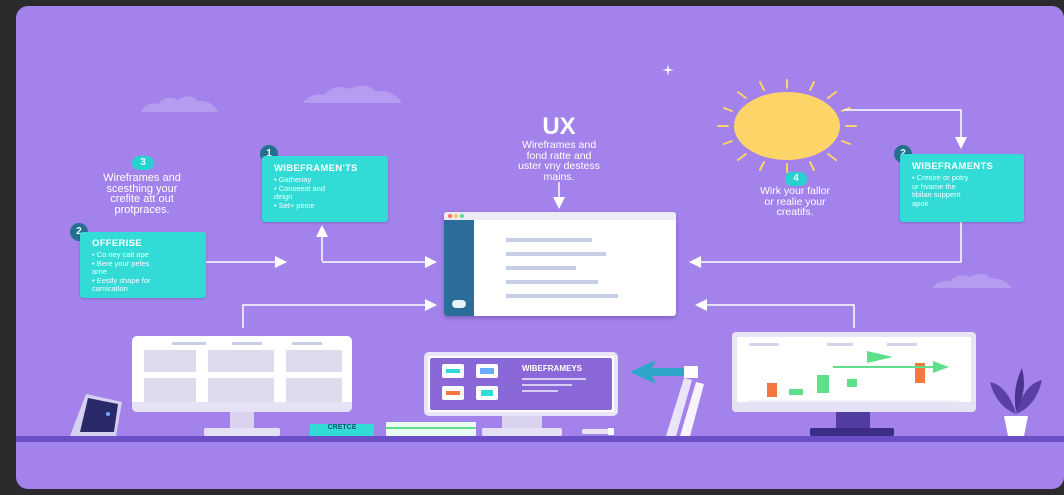 This screenshot has width=1064, height=495. I want to click on book-stack, so click(431, 429).